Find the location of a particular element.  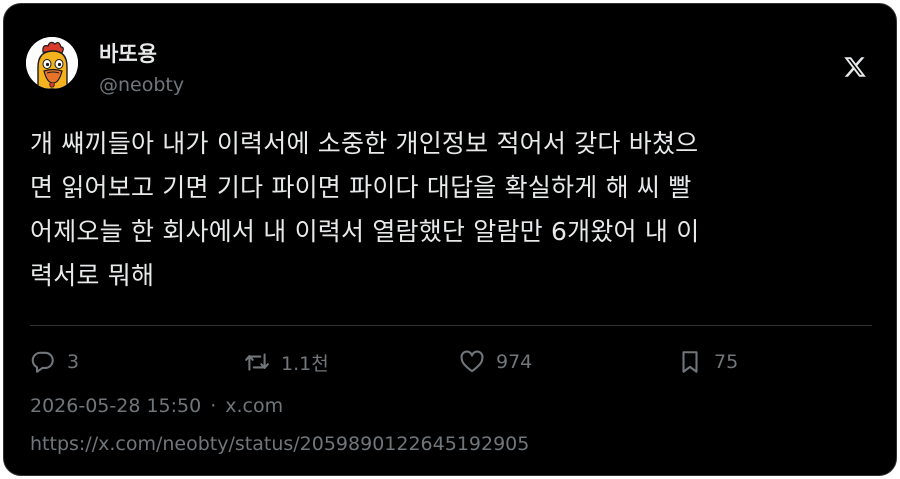

tweet-meta: 2026-05-28 15:50 · x.com is located at coordinates (156, 406).